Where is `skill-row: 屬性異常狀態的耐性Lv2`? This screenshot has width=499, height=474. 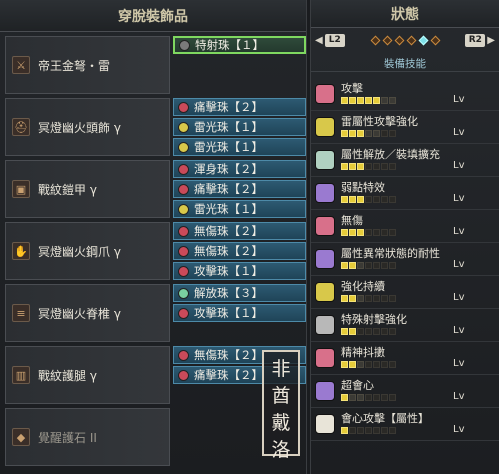 skill-row: 屬性異常狀態的耐性Lv2 is located at coordinates (406, 259).